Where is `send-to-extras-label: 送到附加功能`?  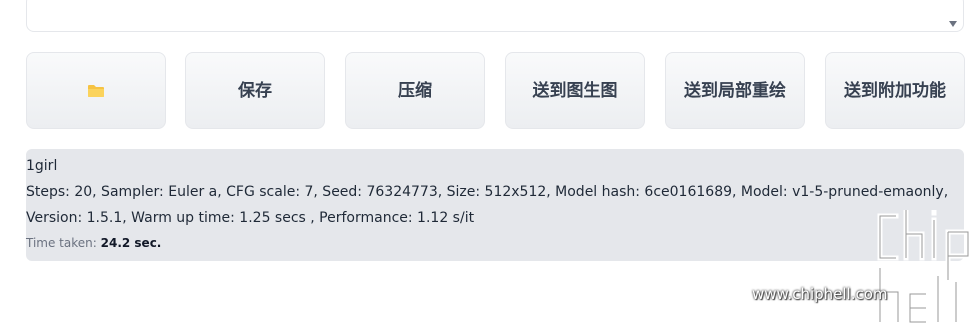
send-to-extras-label: 送到附加功能 is located at coordinates (895, 90).